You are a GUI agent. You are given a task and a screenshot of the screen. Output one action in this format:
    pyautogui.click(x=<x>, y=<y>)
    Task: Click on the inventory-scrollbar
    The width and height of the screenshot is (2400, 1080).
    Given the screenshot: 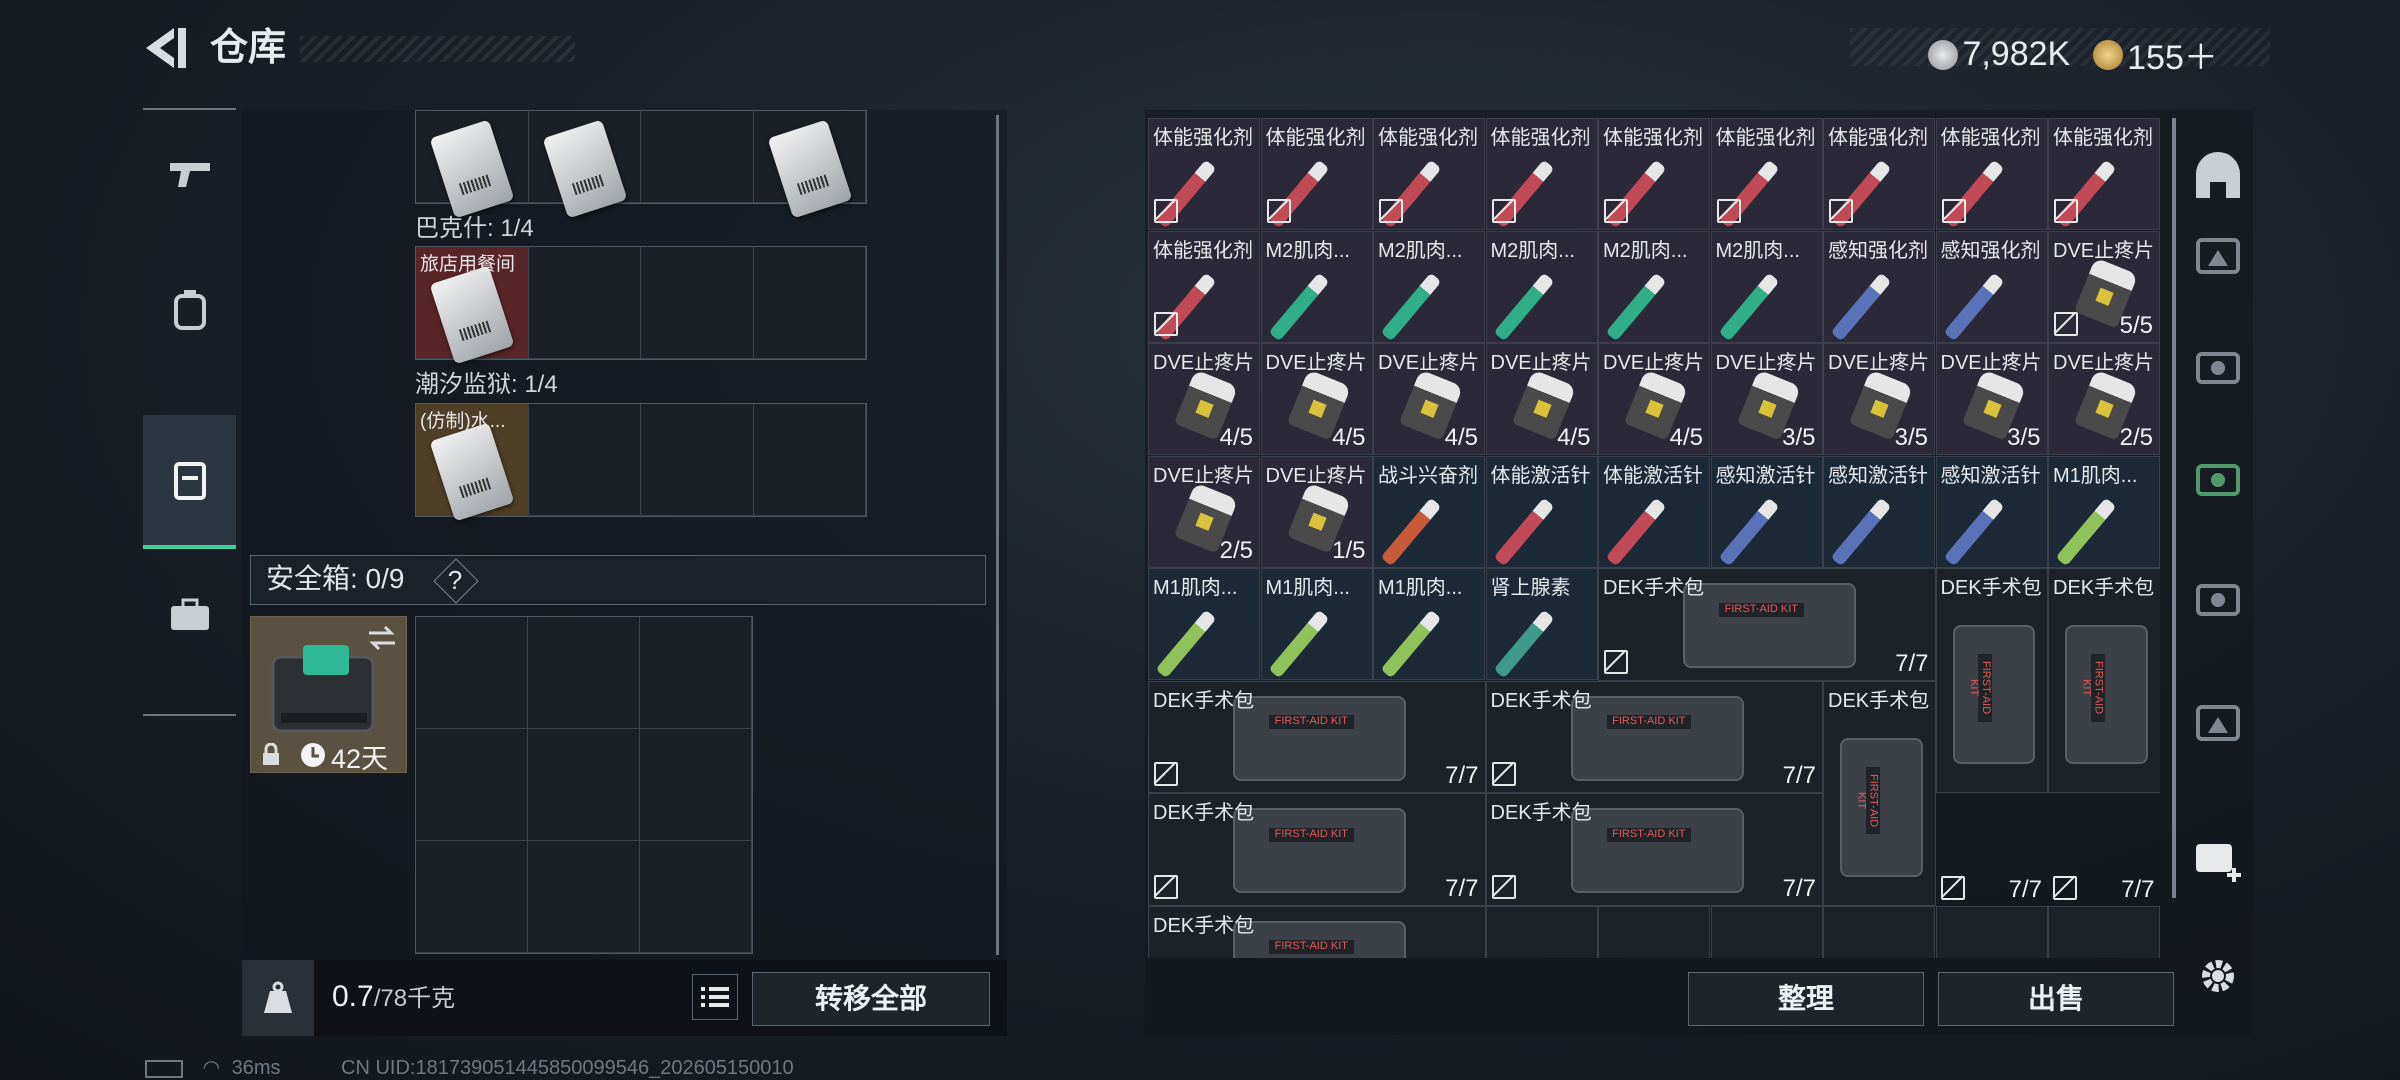 What is the action you would take?
    pyautogui.click(x=2174, y=508)
    